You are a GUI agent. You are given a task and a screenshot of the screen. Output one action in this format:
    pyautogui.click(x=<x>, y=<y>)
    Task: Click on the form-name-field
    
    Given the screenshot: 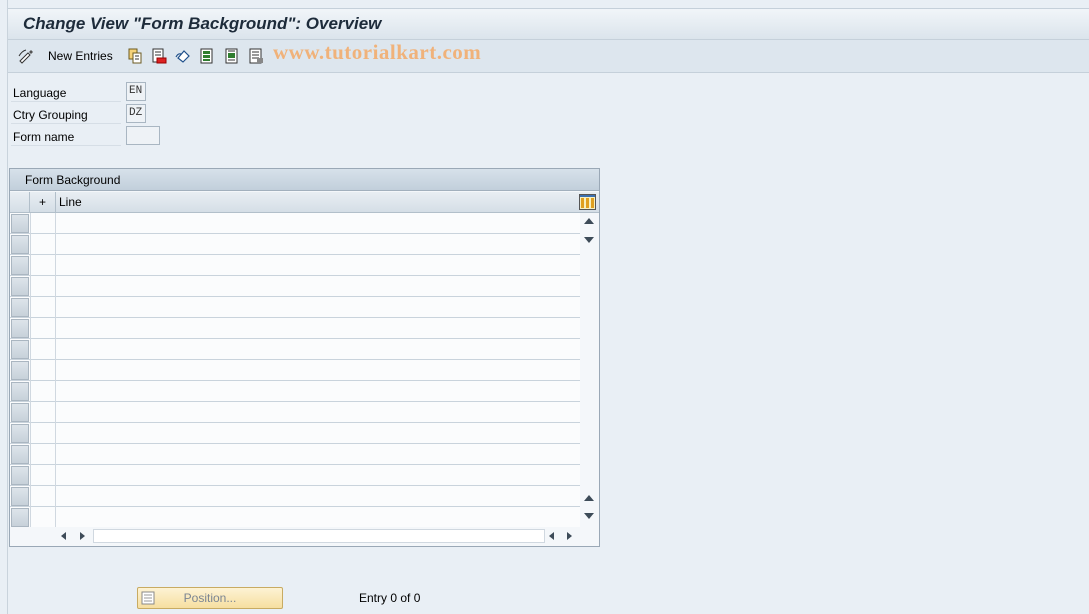 What is the action you would take?
    pyautogui.click(x=143, y=135)
    